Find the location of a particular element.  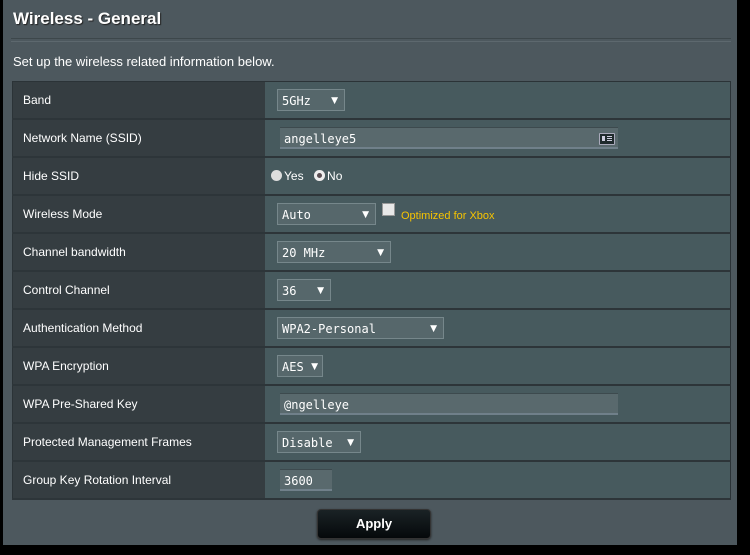

xbox-checkbox is located at coordinates (388, 209).